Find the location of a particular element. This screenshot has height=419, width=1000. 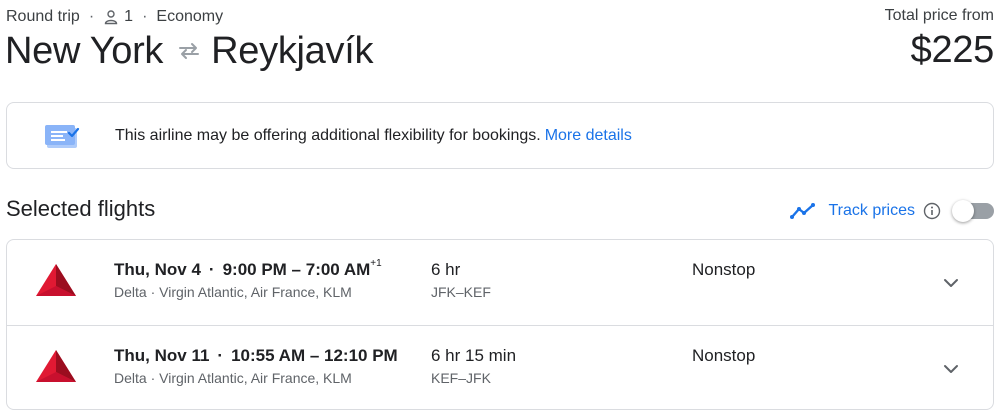

price-label: Total price from is located at coordinates (939, 15).